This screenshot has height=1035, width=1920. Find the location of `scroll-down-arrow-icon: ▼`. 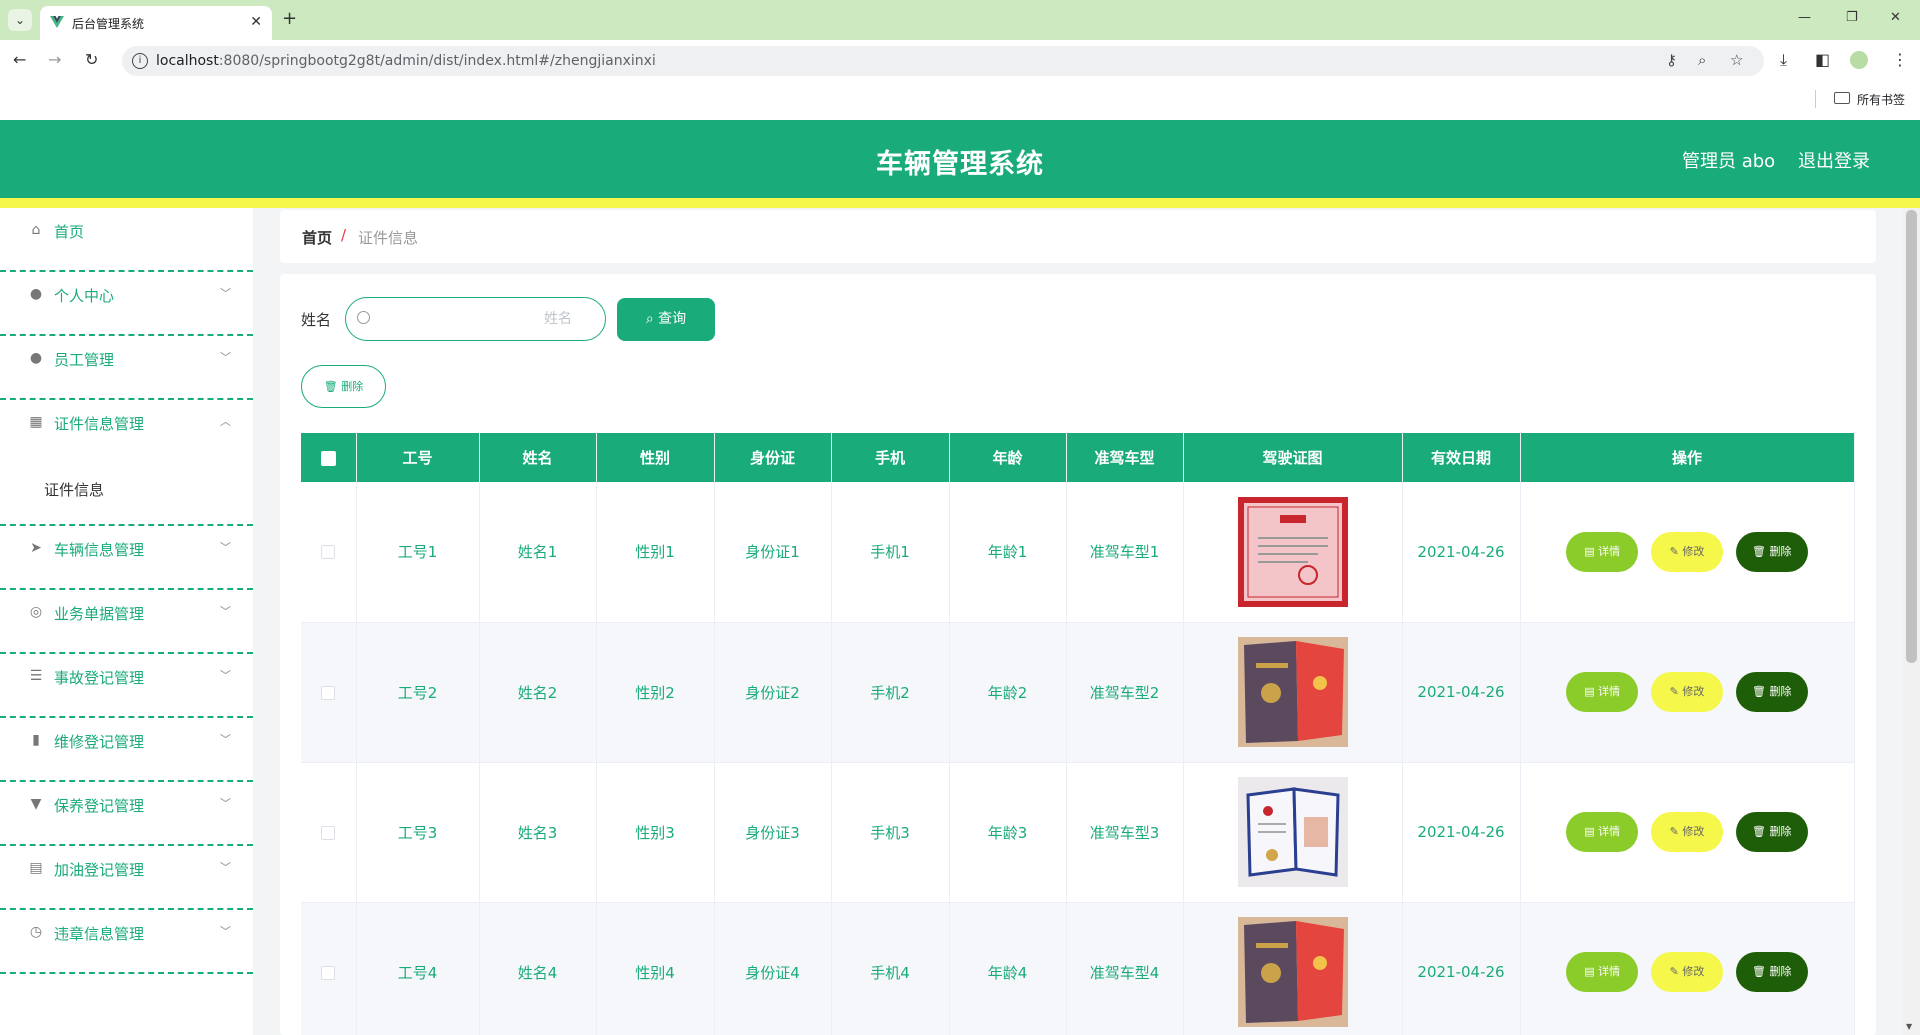

scroll-down-arrow-icon: ▼ is located at coordinates (1909, 1026).